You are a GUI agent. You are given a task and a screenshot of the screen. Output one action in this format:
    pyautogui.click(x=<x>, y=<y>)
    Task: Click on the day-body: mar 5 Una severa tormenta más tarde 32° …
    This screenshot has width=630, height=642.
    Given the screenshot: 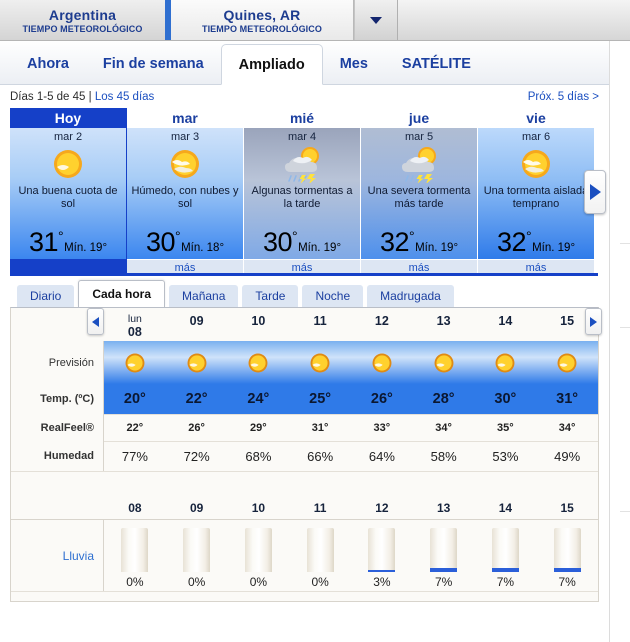 What is the action you would take?
    pyautogui.click(x=419, y=193)
    